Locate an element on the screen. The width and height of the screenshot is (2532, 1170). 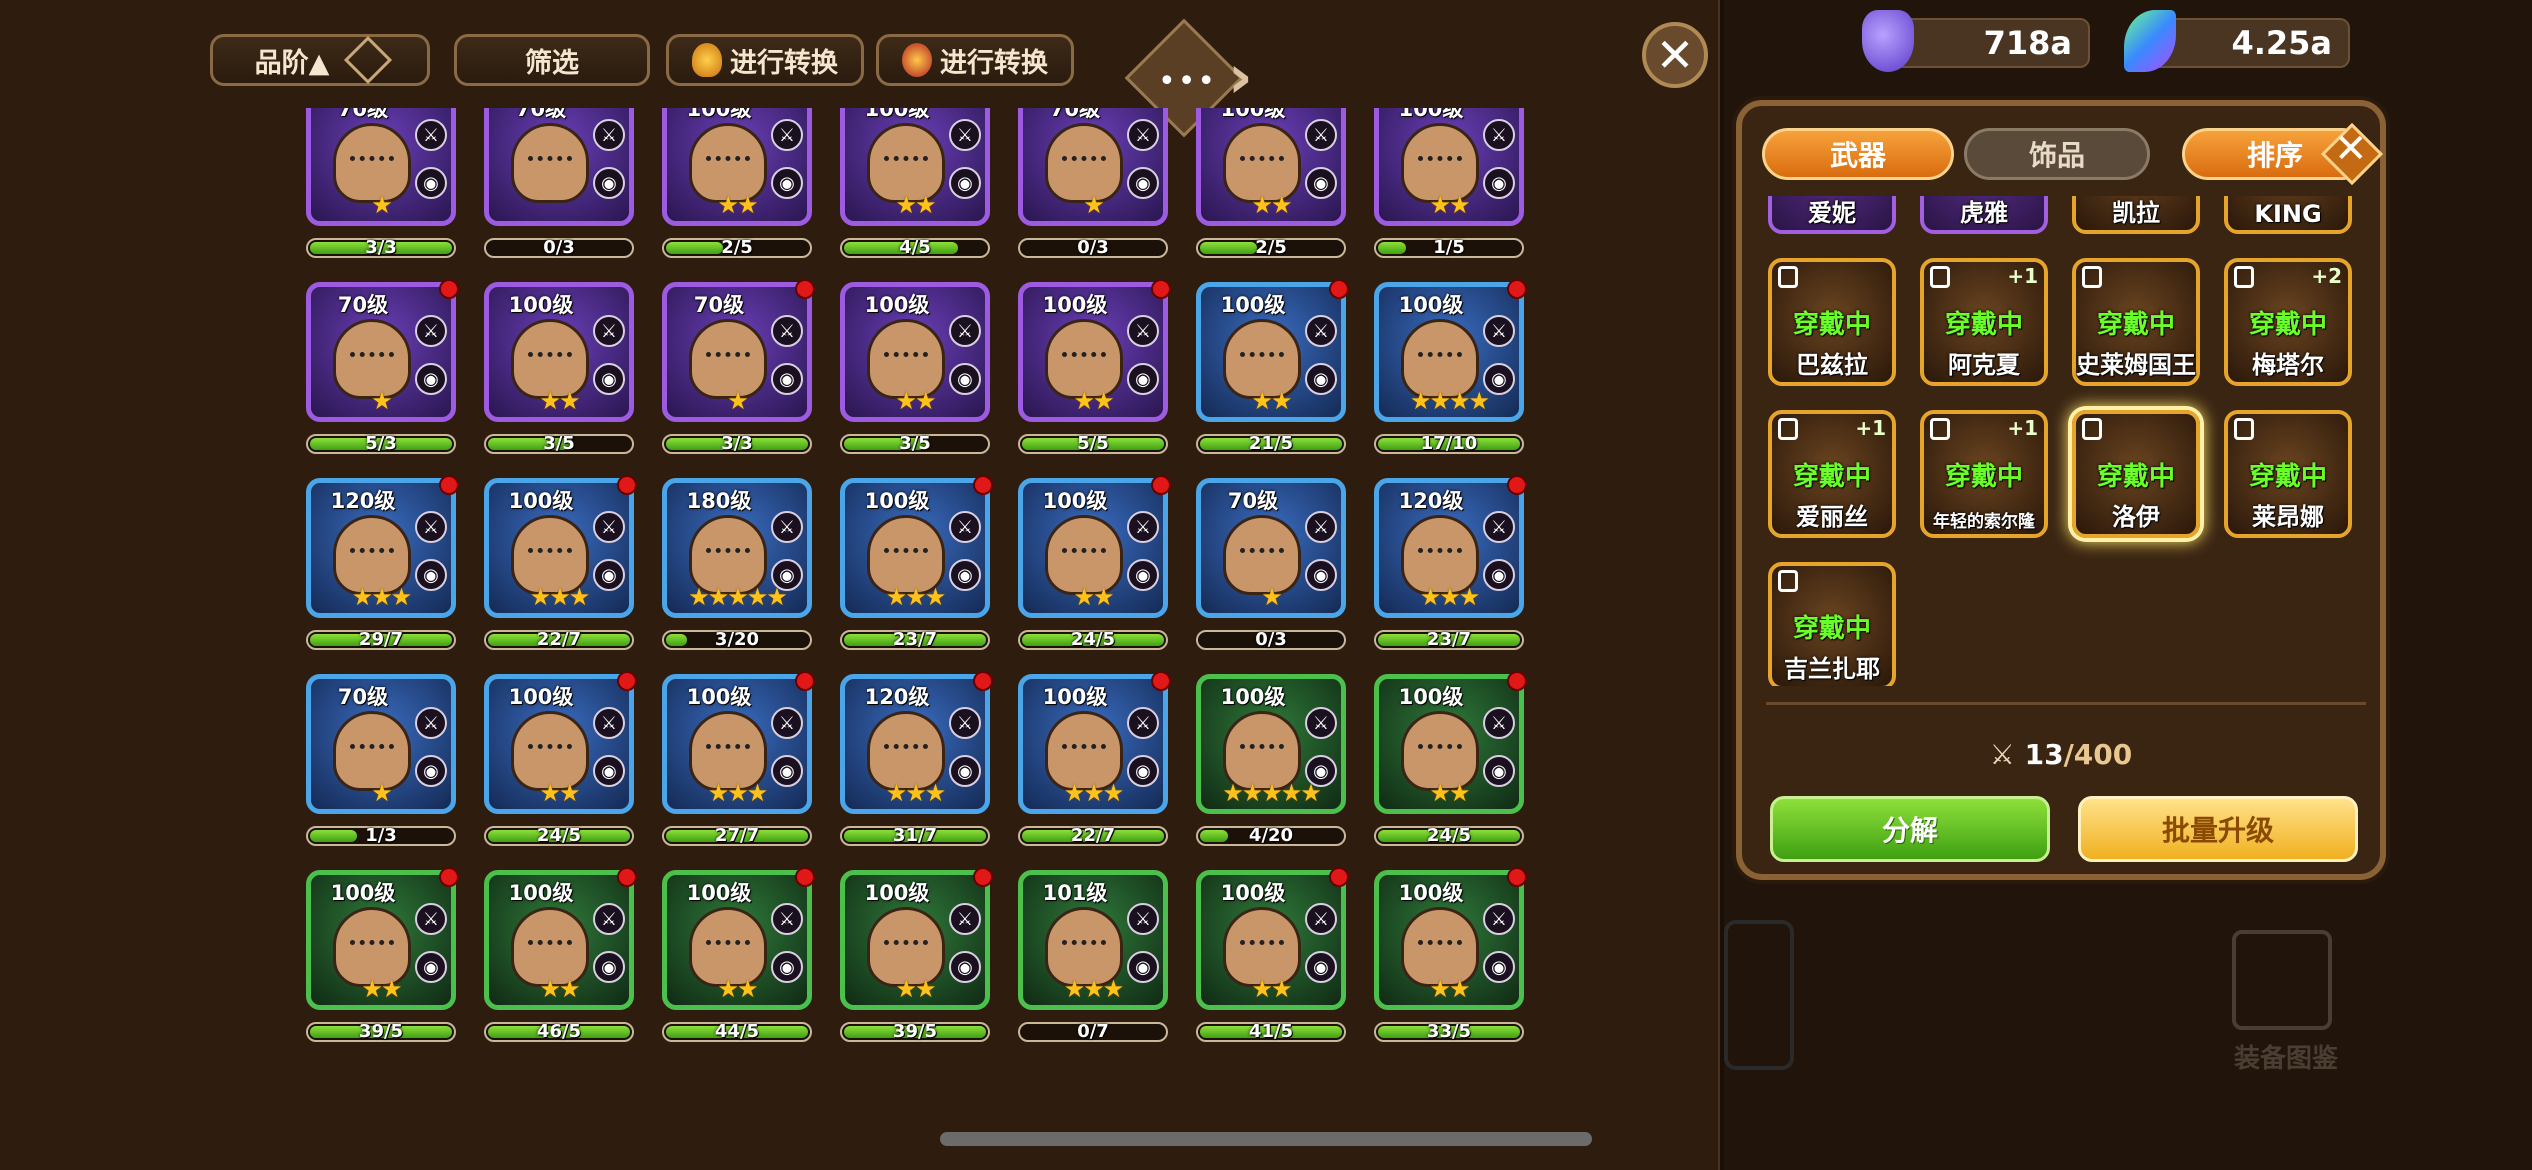
progress-text: 44/5 is located at coordinates (737, 1031).